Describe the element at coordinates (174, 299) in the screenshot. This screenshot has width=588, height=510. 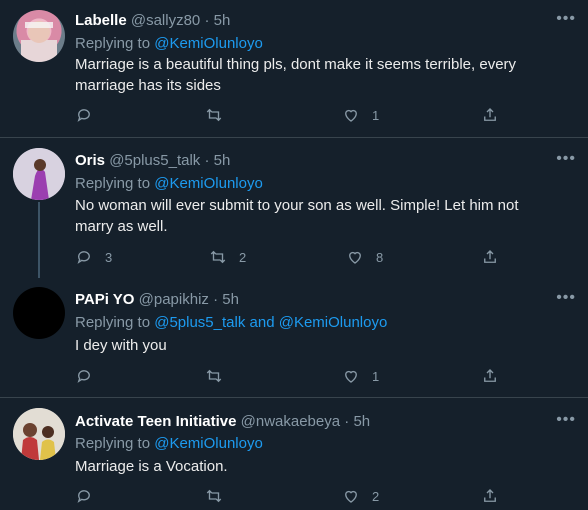
I see `user-handle: @papikhiz` at that location.